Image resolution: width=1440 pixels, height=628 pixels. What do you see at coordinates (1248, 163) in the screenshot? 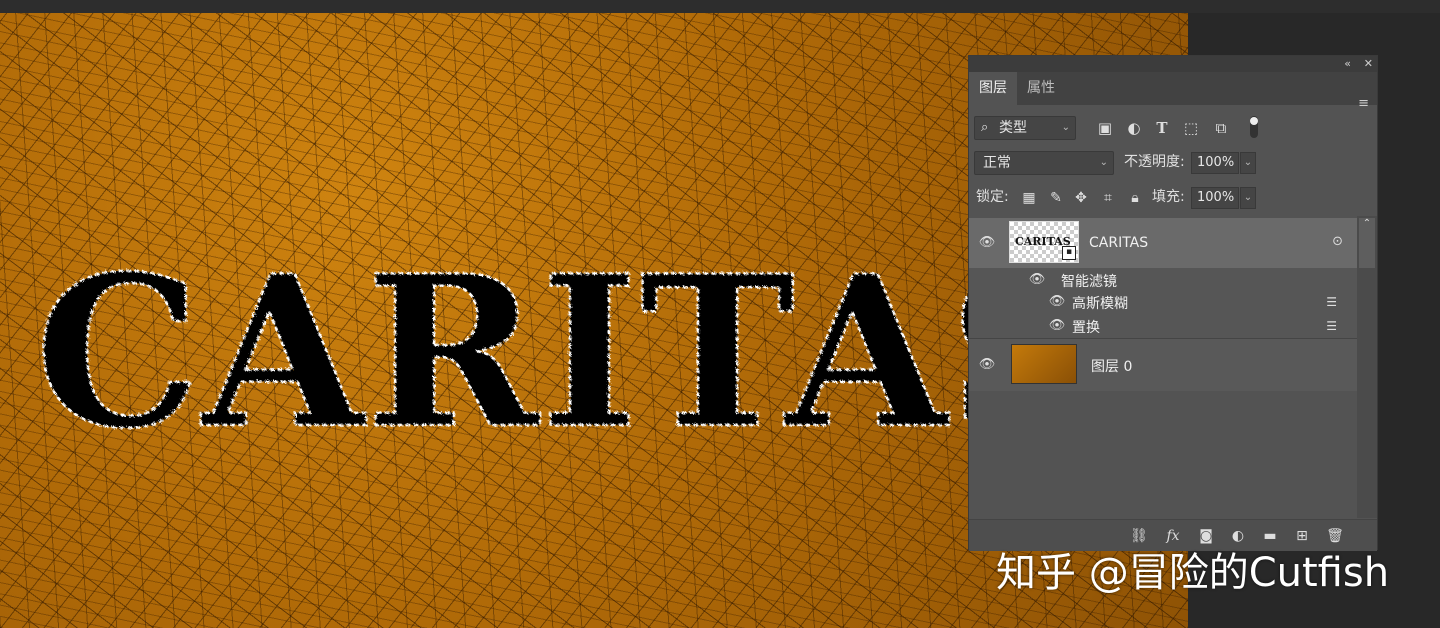
I see `opacity-chevron-icon: ⌄` at bounding box center [1248, 163].